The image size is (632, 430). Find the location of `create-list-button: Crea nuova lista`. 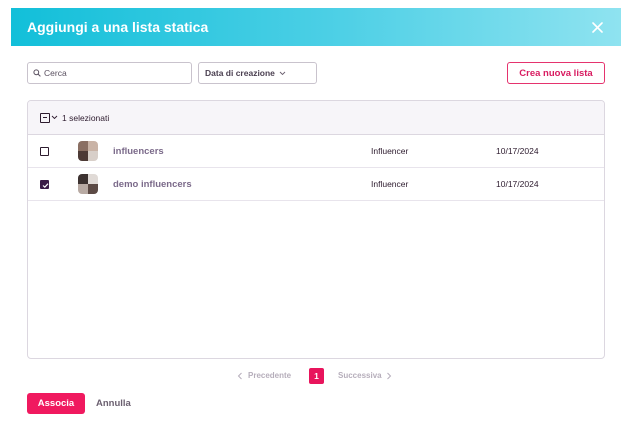

create-list-button: Crea nuova lista is located at coordinates (556, 73).